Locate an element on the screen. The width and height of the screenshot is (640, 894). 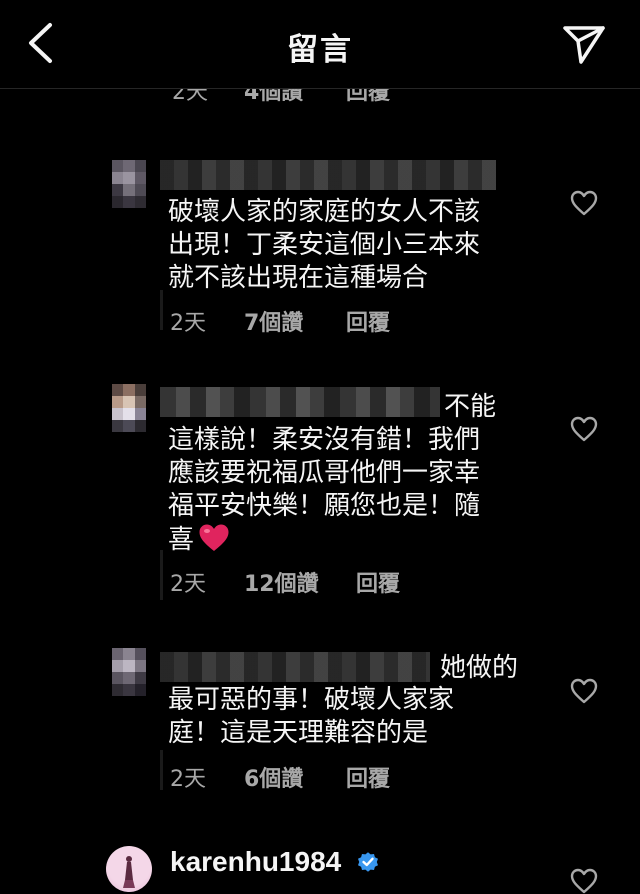
comment-likes: 12個讚 is located at coordinates (281, 582).